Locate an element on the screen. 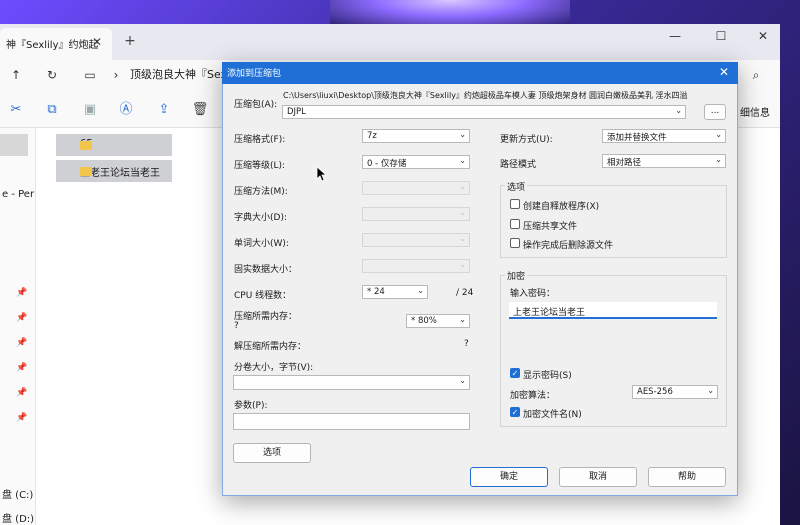 This screenshot has width=800, height=525. wallpaper-art is located at coordinates (450, 13).